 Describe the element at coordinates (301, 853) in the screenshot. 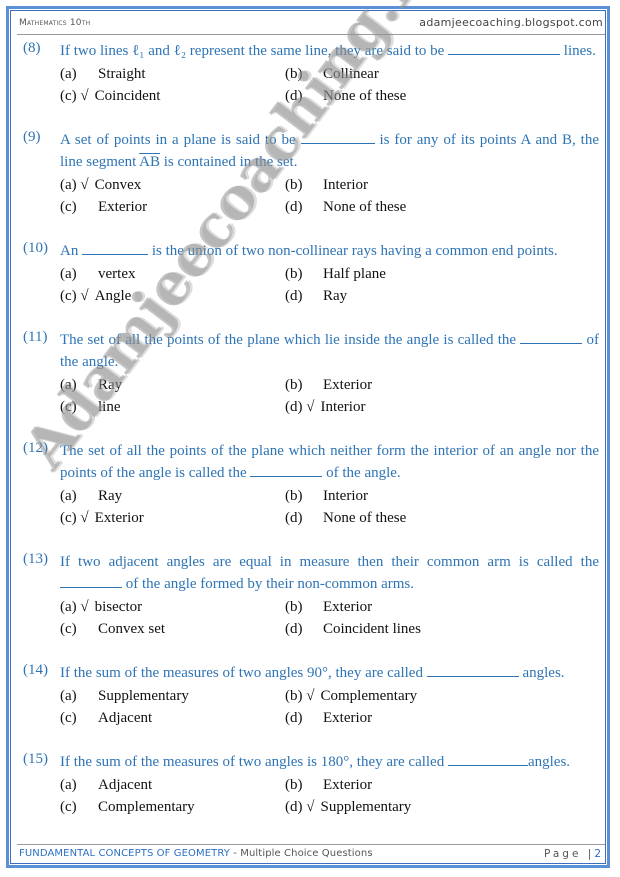

I see `section-title: - Multiple Choice Questions` at that location.